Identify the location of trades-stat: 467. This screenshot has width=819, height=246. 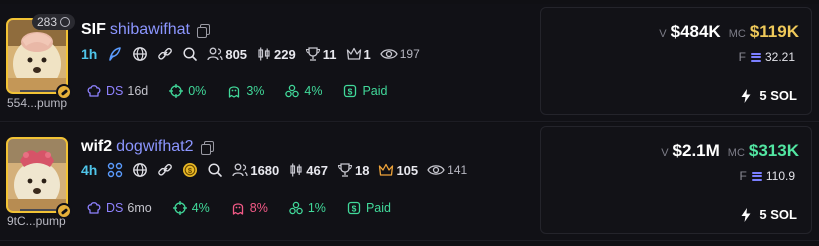
(308, 170).